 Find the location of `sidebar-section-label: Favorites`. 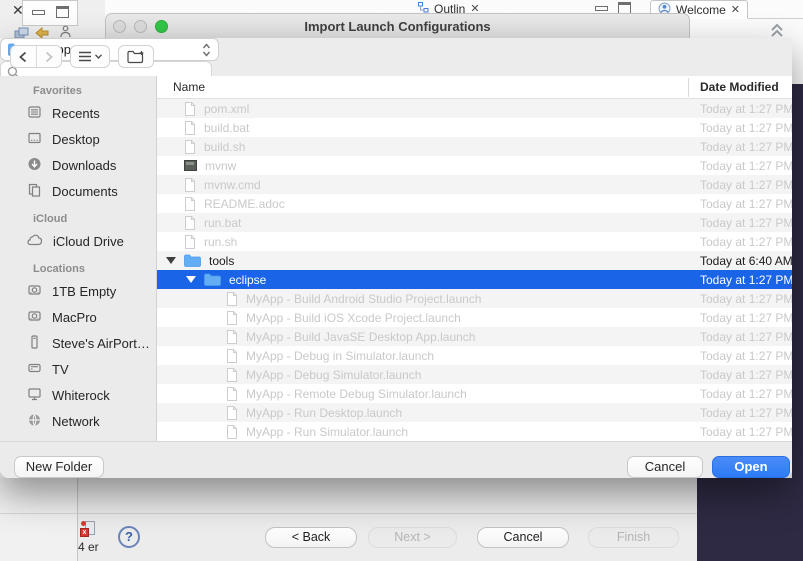

sidebar-section-label: Favorites is located at coordinates (57, 91).